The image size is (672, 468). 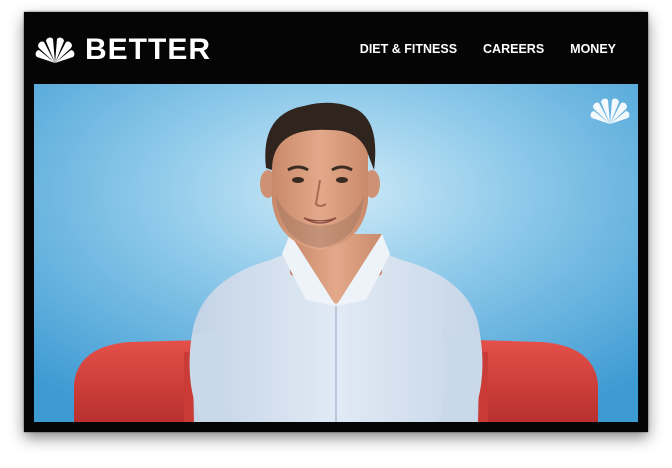 I want to click on nav-item-careers: CAREERS, so click(x=513, y=49).